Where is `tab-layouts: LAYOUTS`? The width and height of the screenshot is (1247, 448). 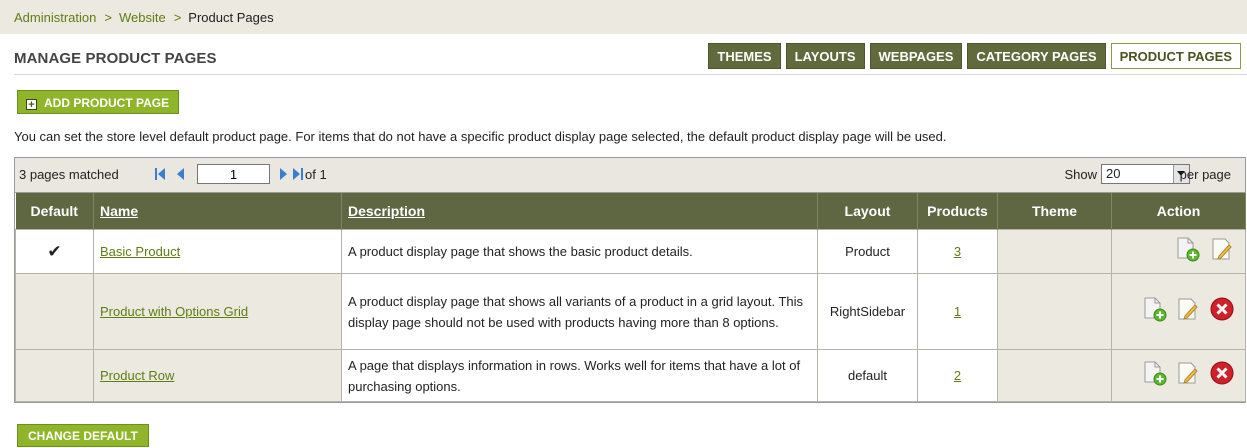
tab-layouts: LAYOUTS is located at coordinates (825, 56).